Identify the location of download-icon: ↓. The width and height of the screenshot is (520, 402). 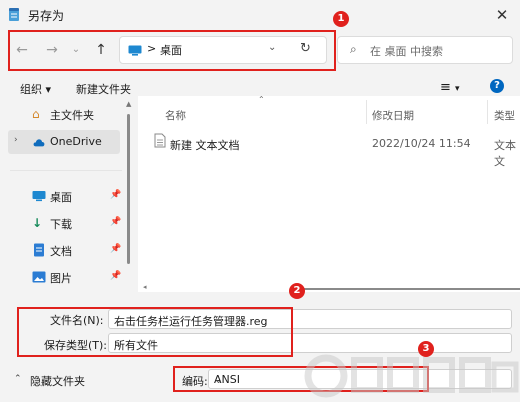
(37, 223).